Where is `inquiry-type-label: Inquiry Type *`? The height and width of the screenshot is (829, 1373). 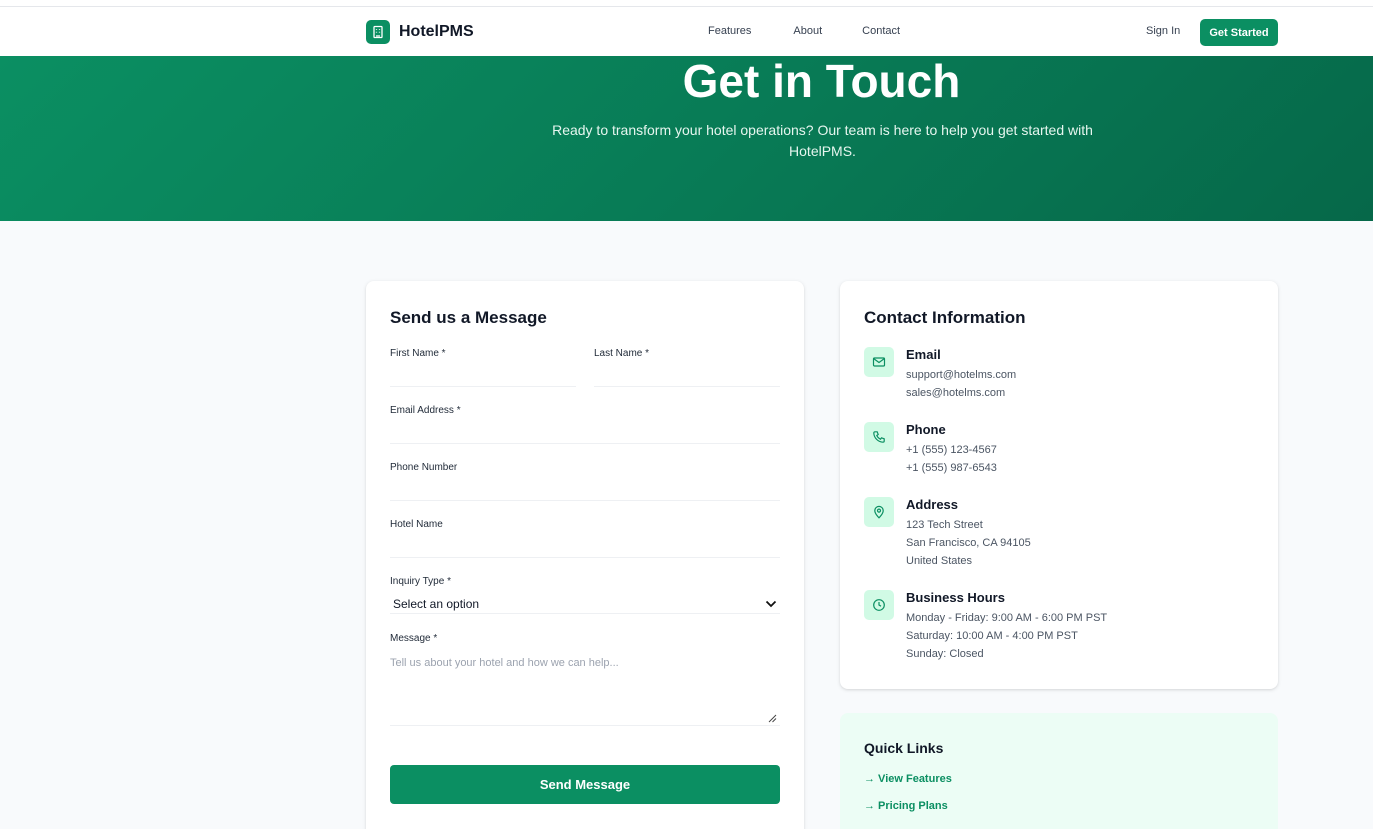 inquiry-type-label: Inquiry Type * is located at coordinates (420, 581).